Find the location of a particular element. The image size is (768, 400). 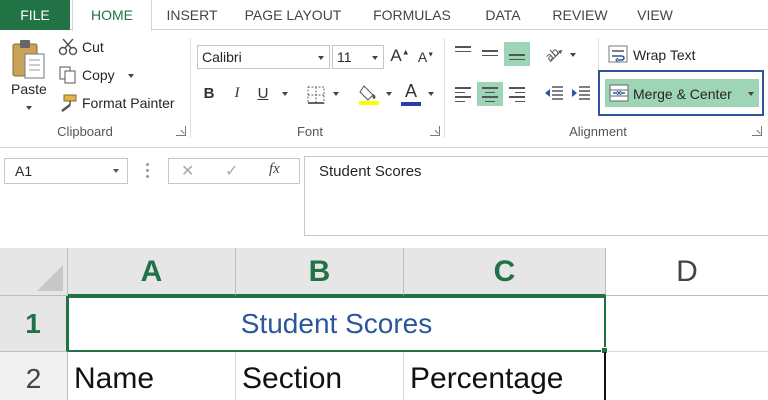

select-all-button is located at coordinates (34, 272).